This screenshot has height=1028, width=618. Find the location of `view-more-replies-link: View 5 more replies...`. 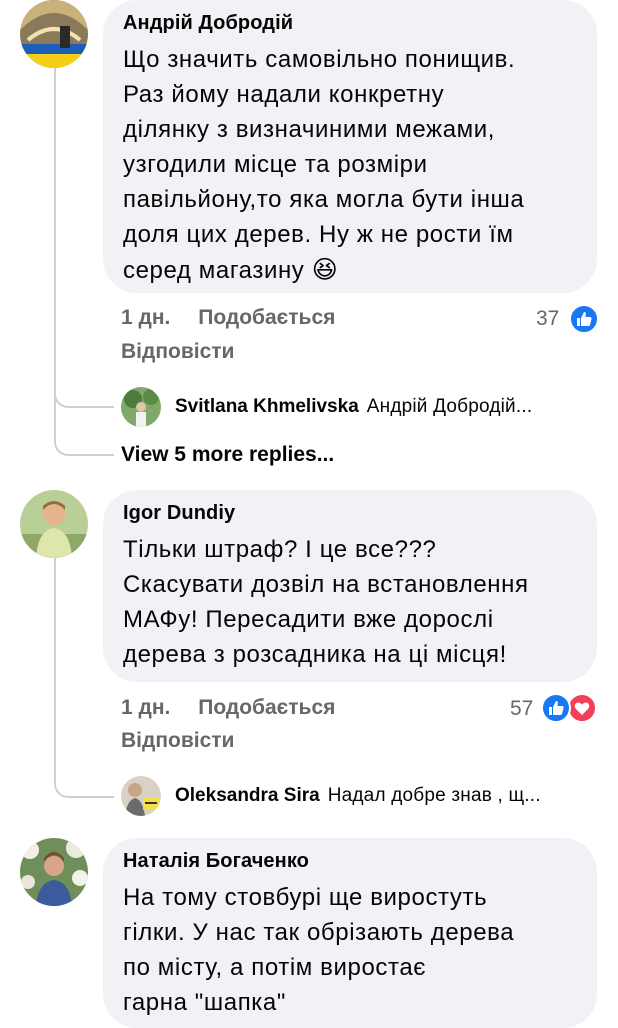

view-more-replies-link: View 5 more replies... is located at coordinates (227, 455).